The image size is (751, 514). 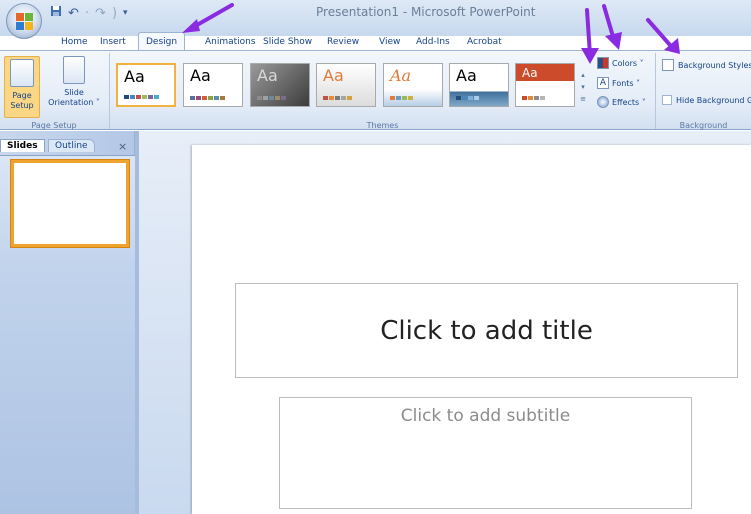 I want to click on office-button, so click(x=24, y=21).